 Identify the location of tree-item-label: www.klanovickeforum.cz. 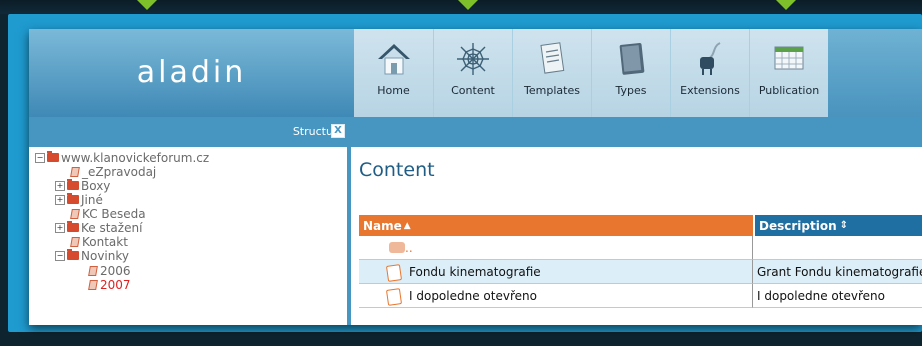
(135, 157).